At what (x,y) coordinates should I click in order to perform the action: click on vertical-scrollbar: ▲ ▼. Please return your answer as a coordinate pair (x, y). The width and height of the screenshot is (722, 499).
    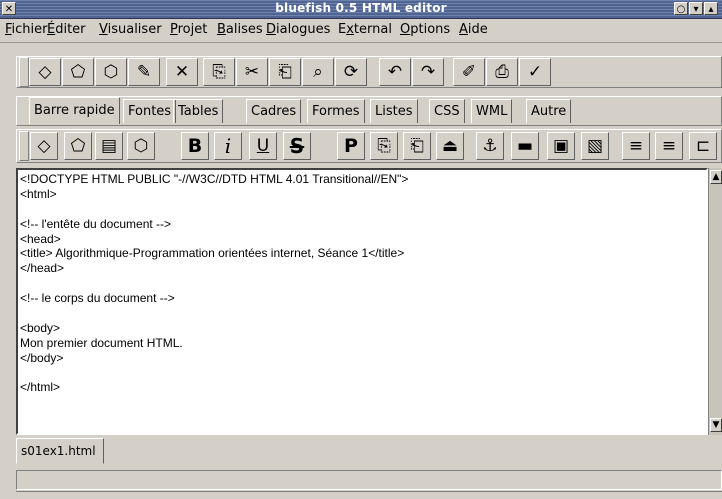
    Looking at the image, I should click on (715, 301).